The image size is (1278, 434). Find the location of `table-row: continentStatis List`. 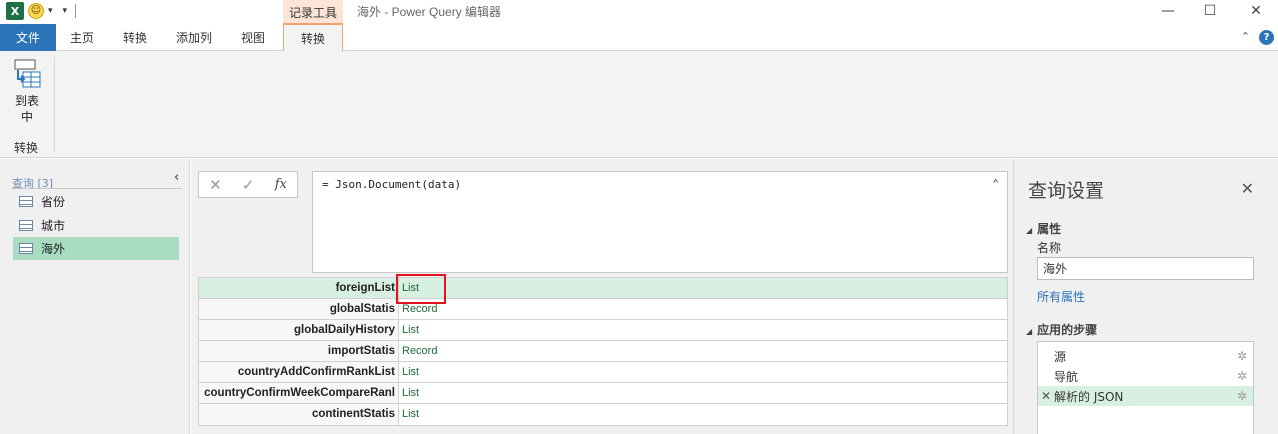

table-row: continentStatis List is located at coordinates (603, 414).